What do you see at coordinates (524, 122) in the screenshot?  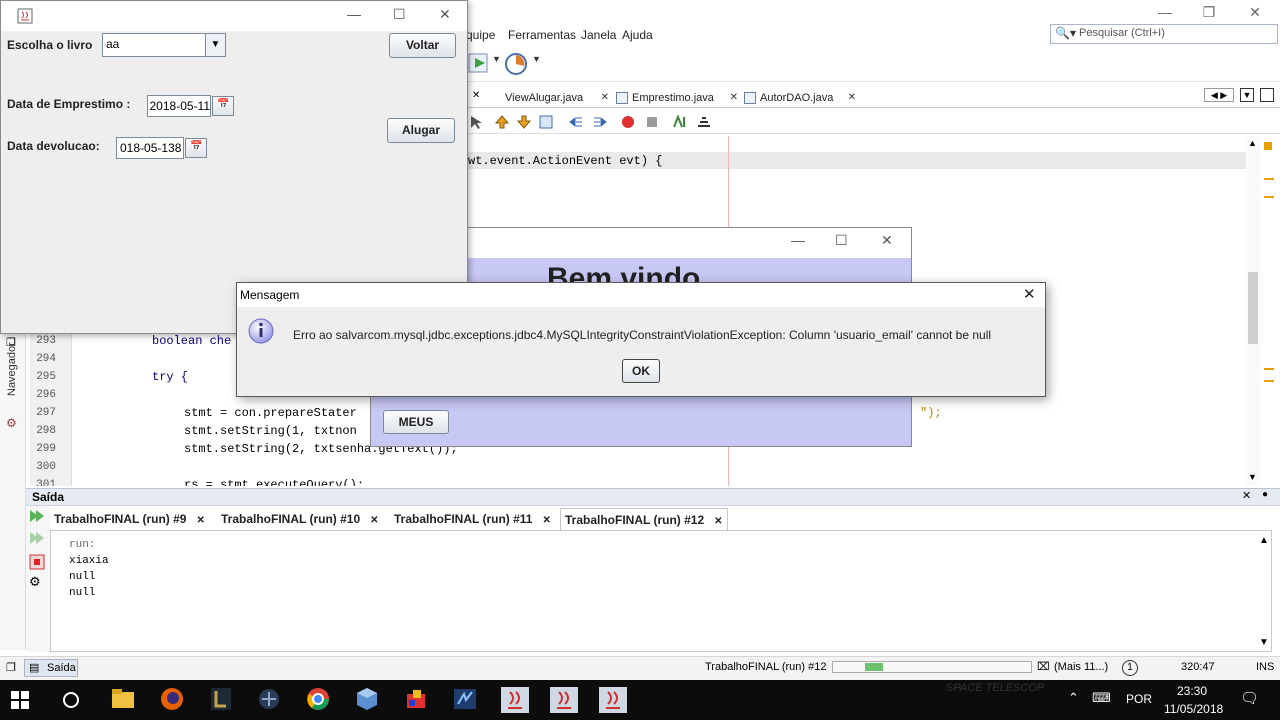 I see `next-bookmark-icon` at bounding box center [524, 122].